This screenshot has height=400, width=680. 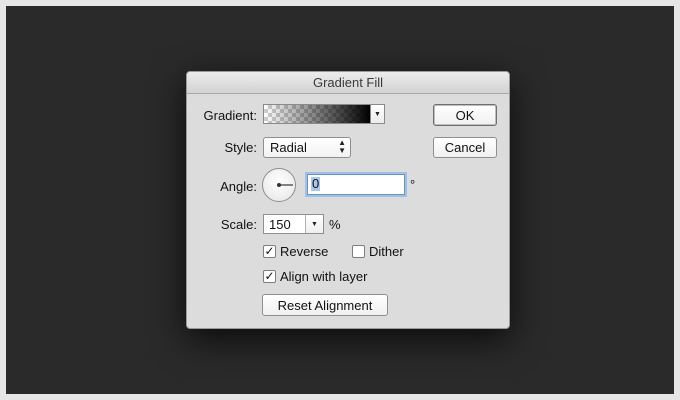 What do you see at coordinates (288, 147) in the screenshot?
I see `style-select-value: Radial` at bounding box center [288, 147].